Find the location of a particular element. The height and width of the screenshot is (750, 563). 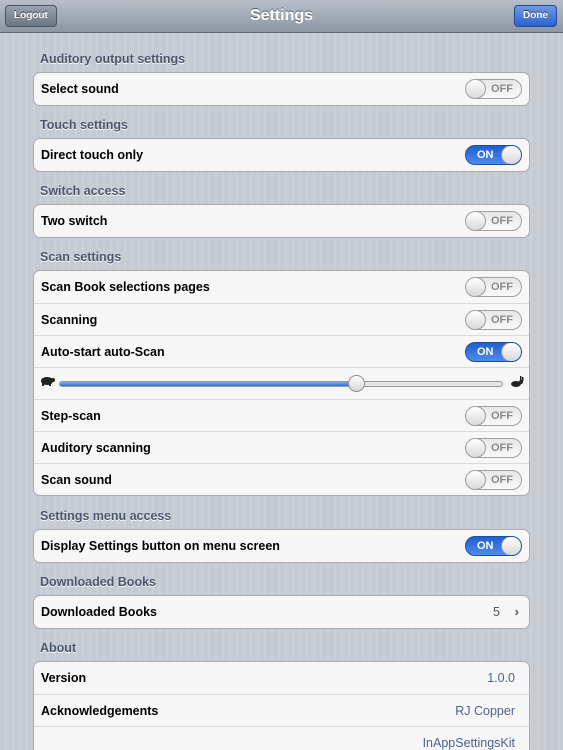

section-header-scan: Scan settings is located at coordinates (81, 257).